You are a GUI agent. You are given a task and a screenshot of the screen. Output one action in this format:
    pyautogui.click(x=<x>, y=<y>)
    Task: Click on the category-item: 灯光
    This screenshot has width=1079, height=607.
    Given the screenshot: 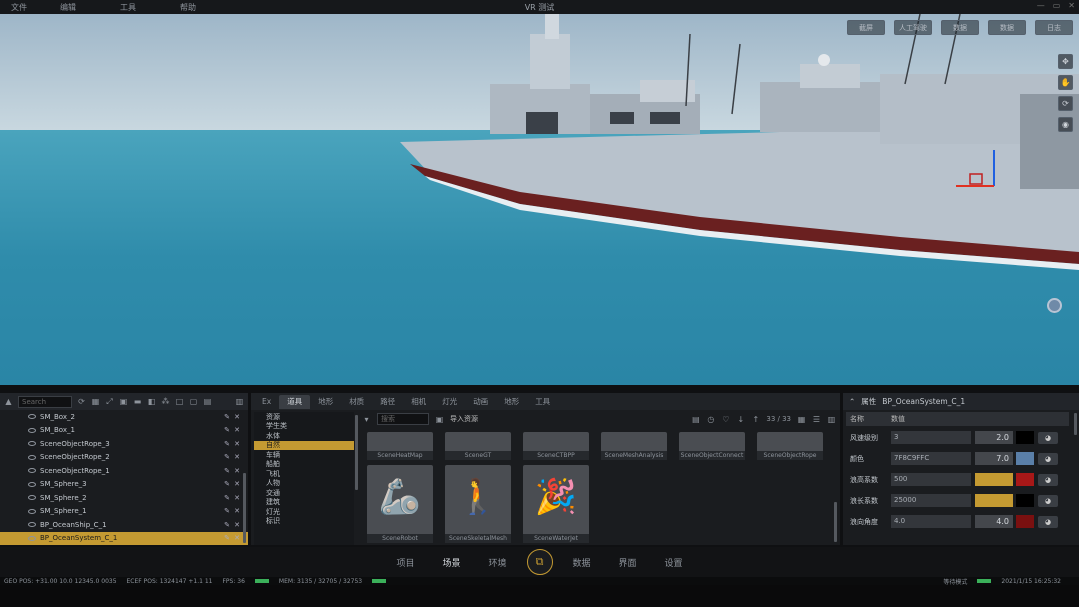 What is the action you would take?
    pyautogui.click(x=304, y=512)
    